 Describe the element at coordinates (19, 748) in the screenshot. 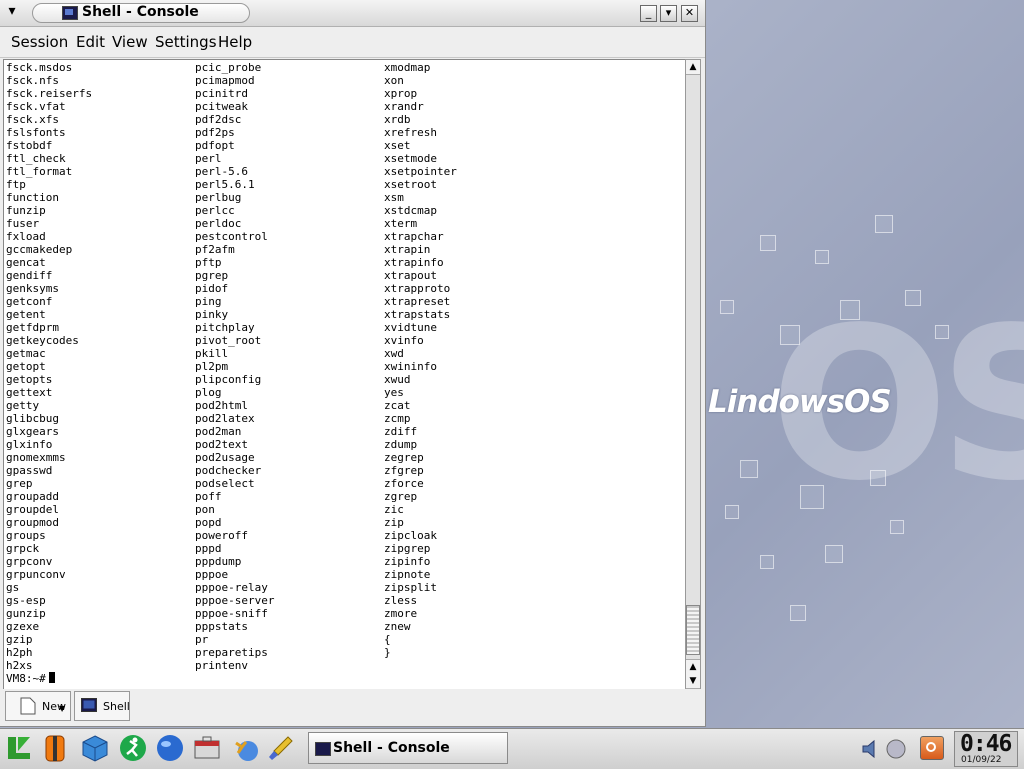

I see `lindows-start-icon` at that location.